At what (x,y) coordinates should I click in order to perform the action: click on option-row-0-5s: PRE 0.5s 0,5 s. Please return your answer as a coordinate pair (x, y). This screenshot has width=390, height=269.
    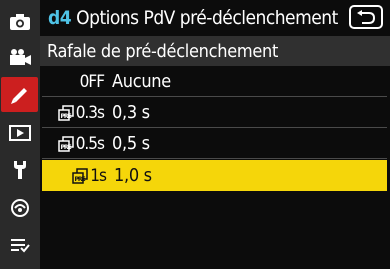
    Looking at the image, I should click on (214, 144).